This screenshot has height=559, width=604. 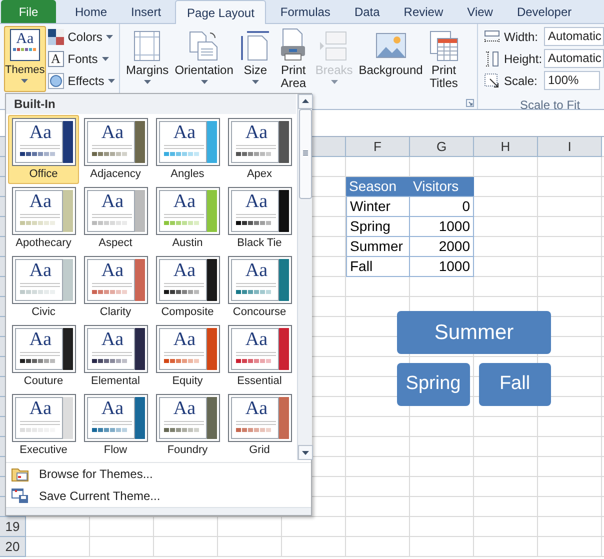 I want to click on theme-gallery-item: Aa Apothecary, so click(x=43, y=218).